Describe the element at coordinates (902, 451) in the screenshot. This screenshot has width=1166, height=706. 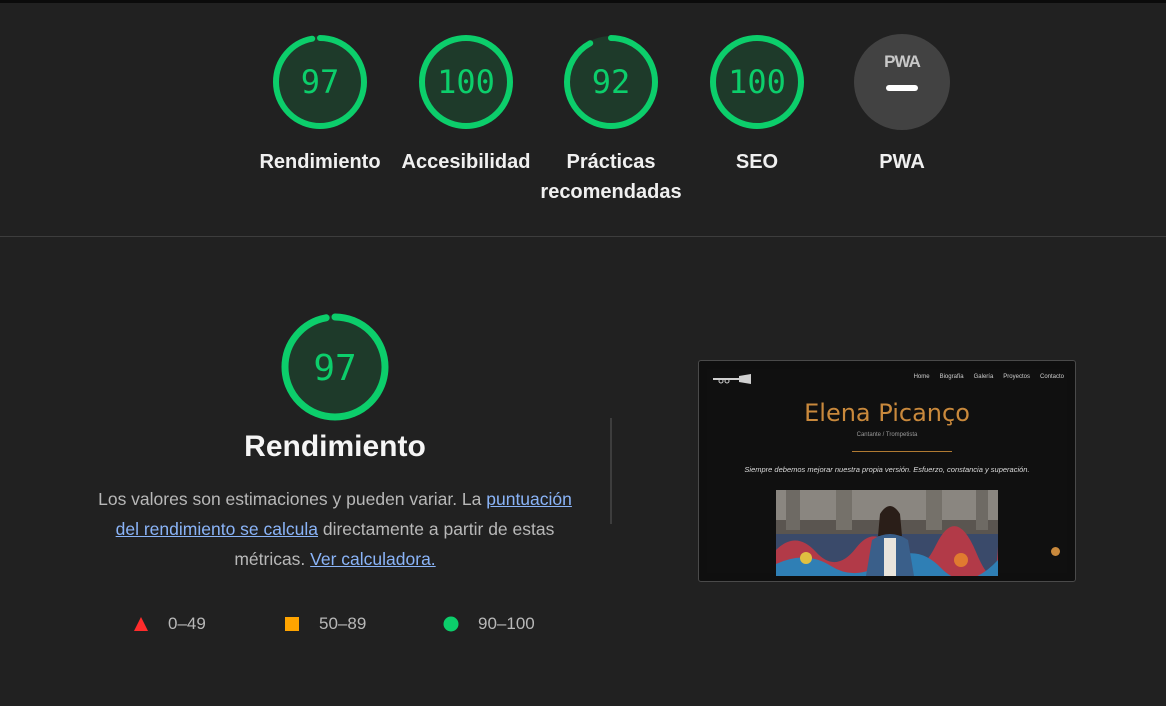
I see `screenshot-rule` at that location.